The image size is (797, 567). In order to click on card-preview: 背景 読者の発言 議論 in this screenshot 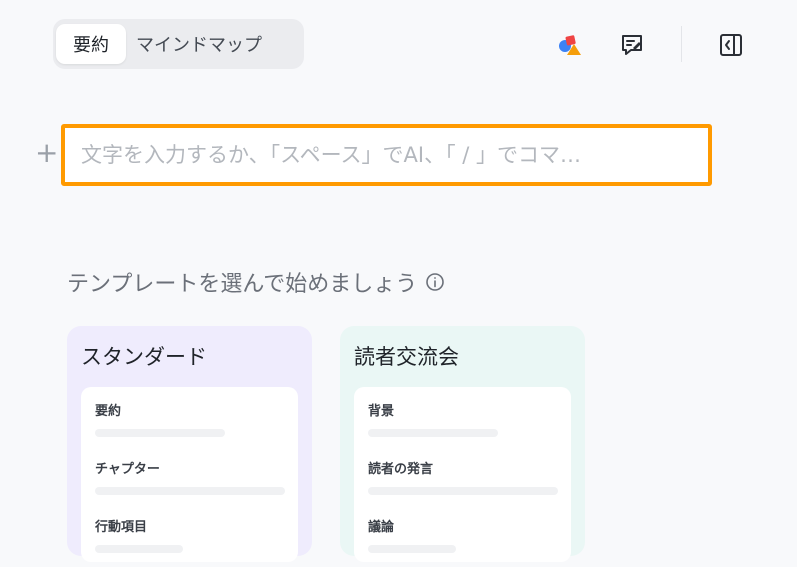, I will do `click(462, 474)`.